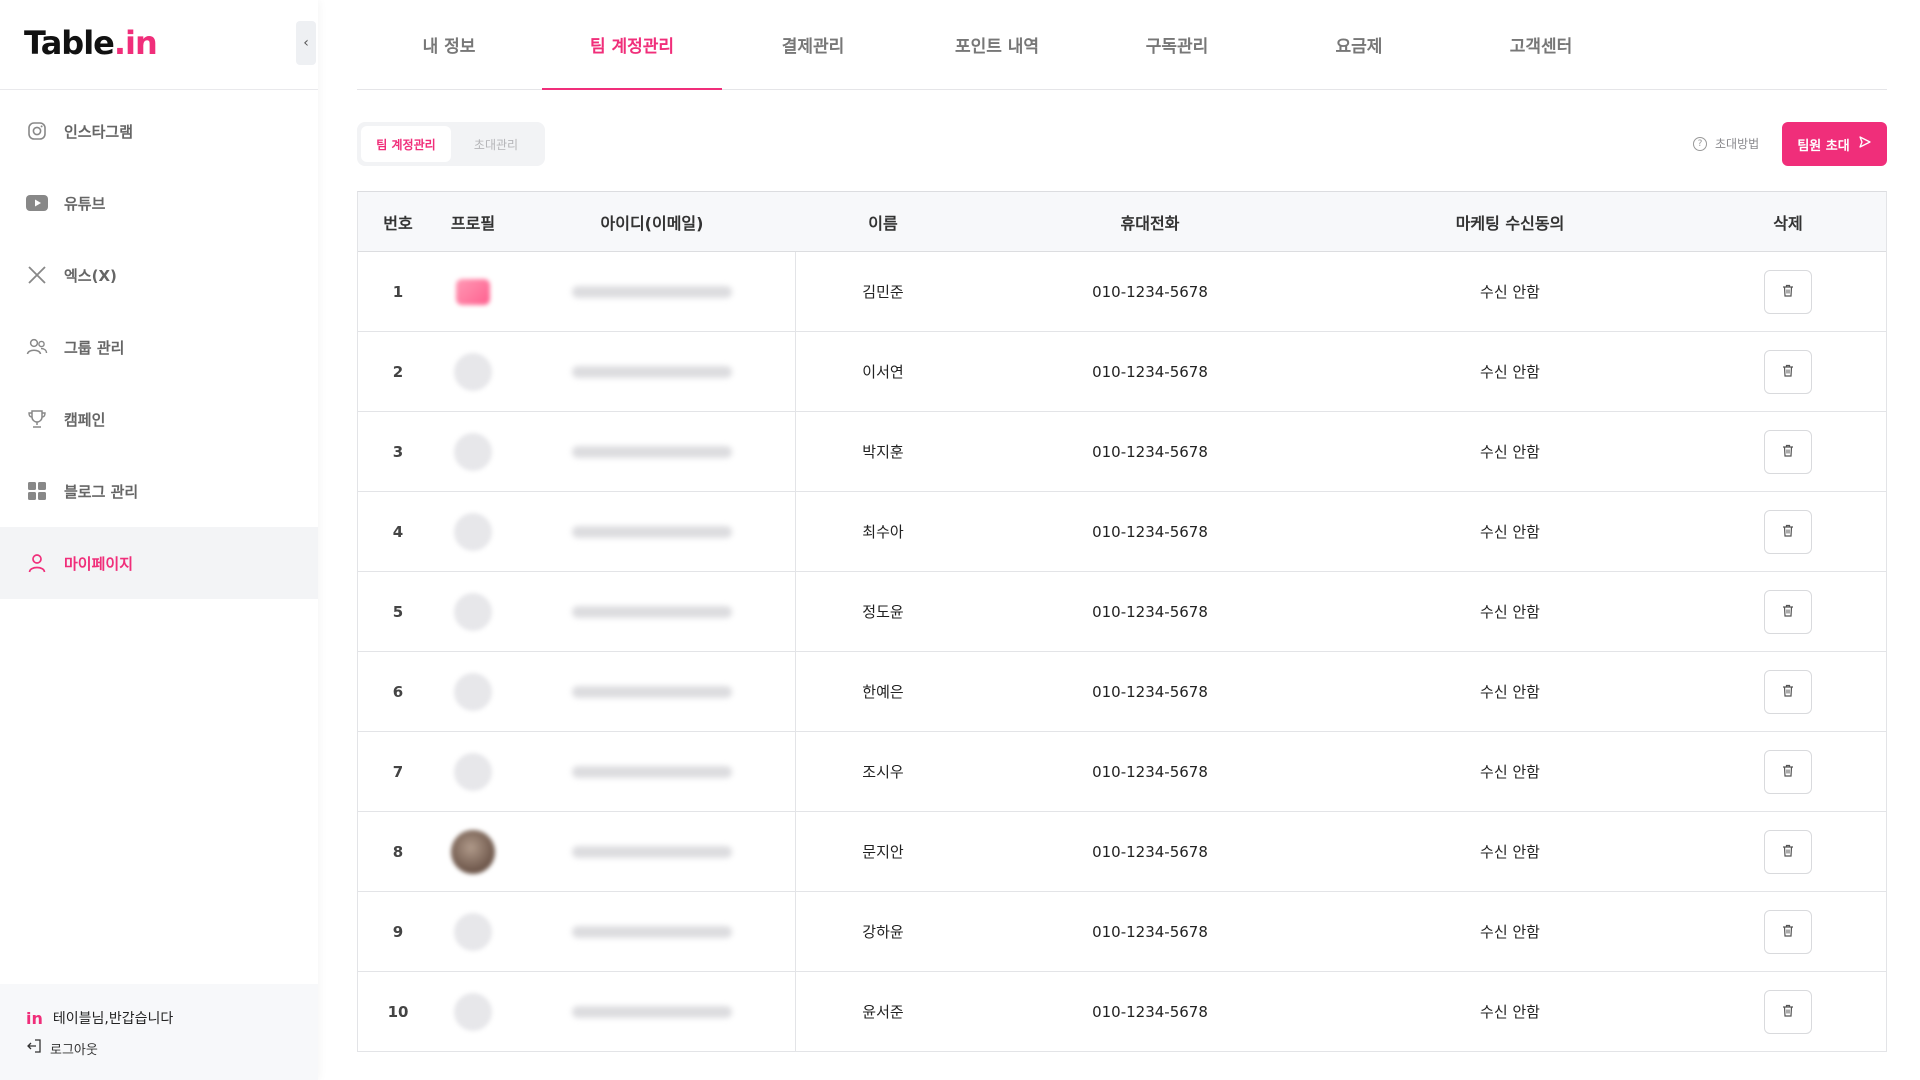 The width and height of the screenshot is (1920, 1080). I want to click on row-name: 조시우, so click(883, 772).